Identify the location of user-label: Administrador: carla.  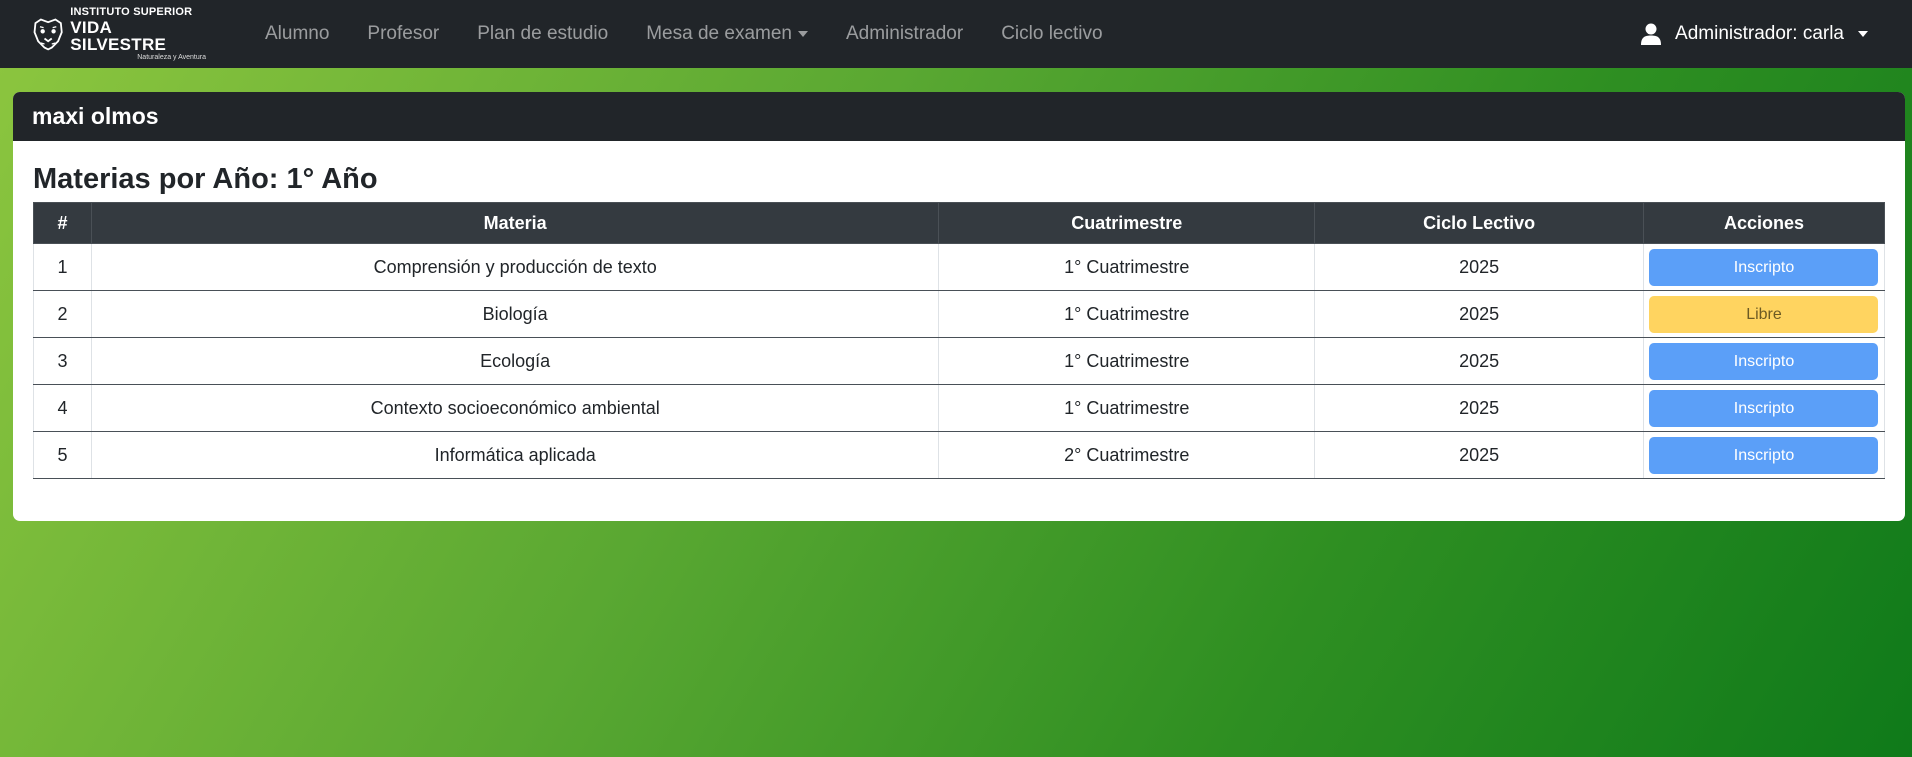
(1759, 33).